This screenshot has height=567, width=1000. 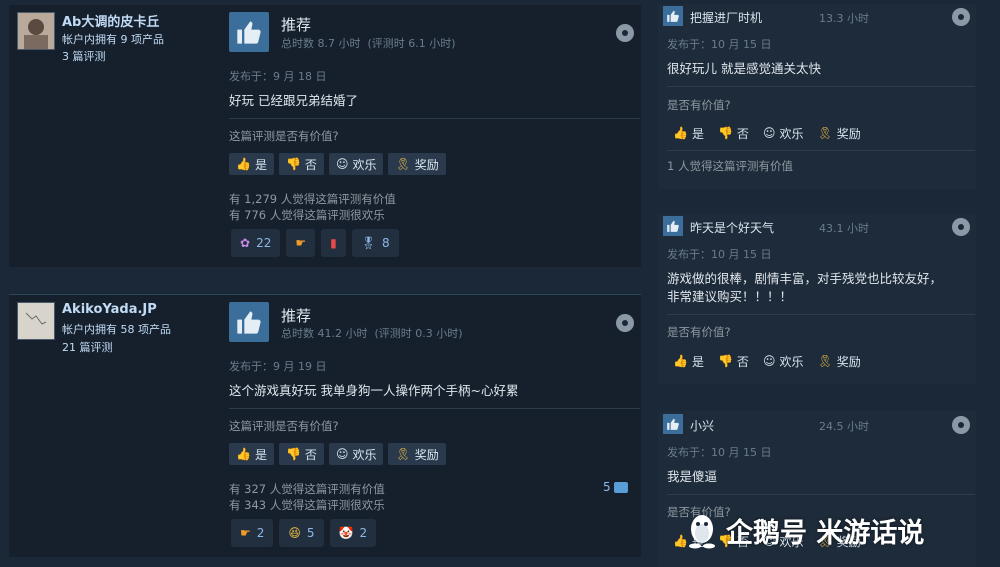 I want to click on posted-date: 发布于：10 月 15 日, so click(x=719, y=452).